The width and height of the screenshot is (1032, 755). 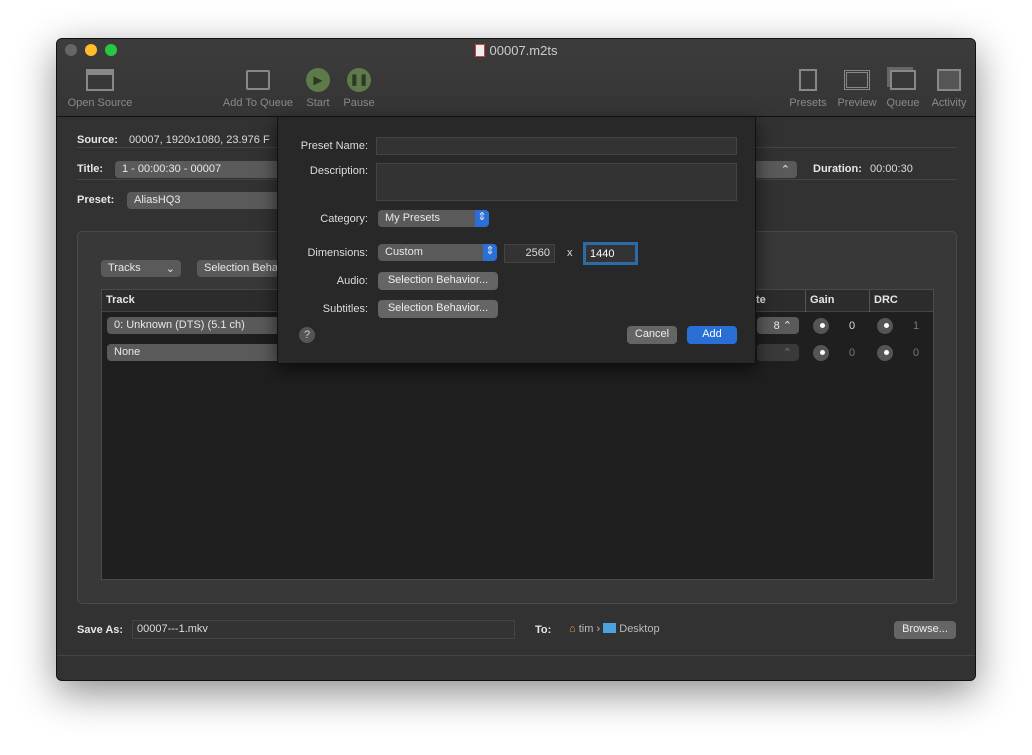 I want to click on preset-name-field, so click(x=556, y=146).